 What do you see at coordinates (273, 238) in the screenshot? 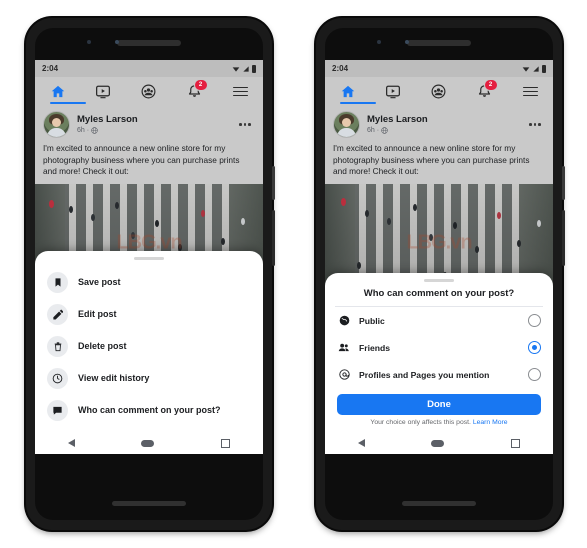
I see `volume-button-left` at bounding box center [273, 238].